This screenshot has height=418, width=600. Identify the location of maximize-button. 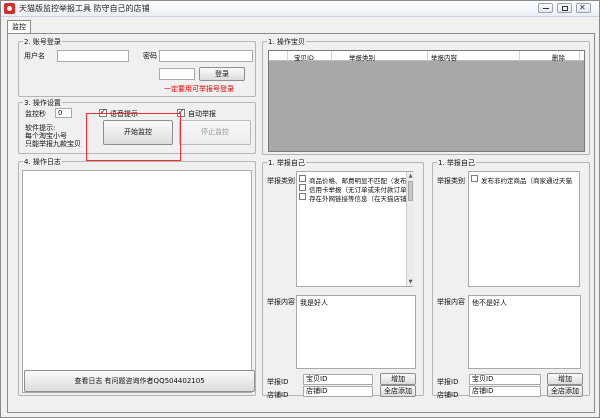
(564, 8).